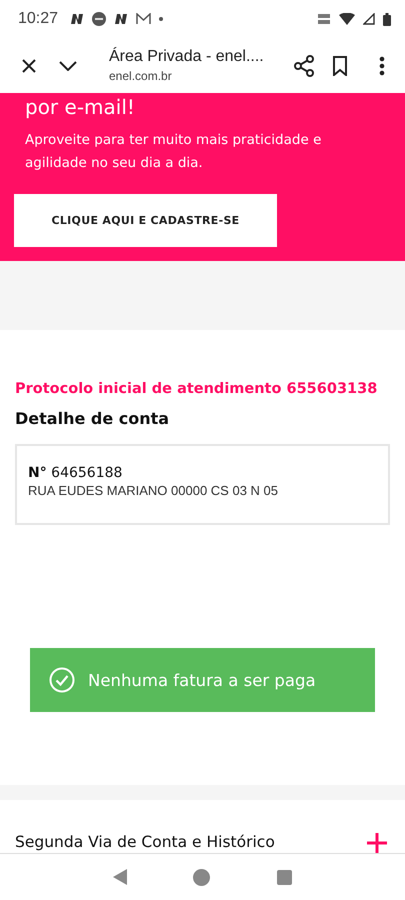 The image size is (405, 900). What do you see at coordinates (38, 19) in the screenshot?
I see `status-time: 10:27` at bounding box center [38, 19].